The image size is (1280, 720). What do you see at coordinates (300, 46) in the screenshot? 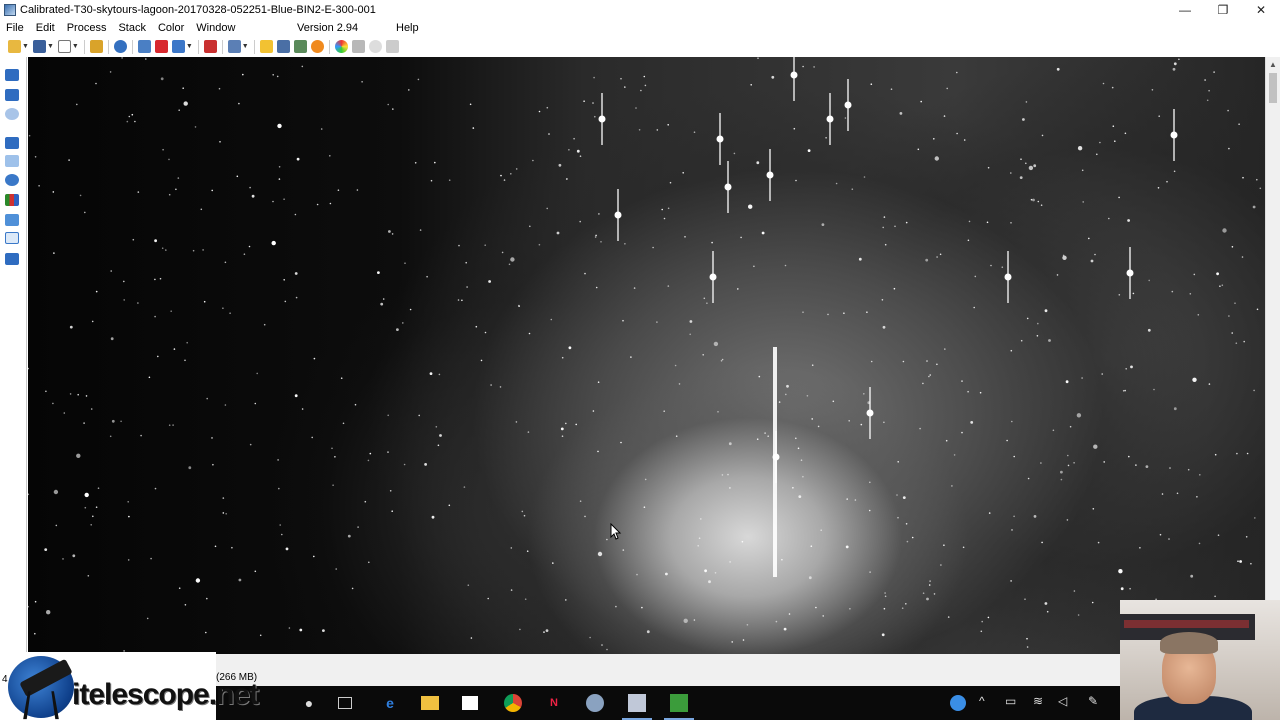
I see `calculator-icon` at bounding box center [300, 46].